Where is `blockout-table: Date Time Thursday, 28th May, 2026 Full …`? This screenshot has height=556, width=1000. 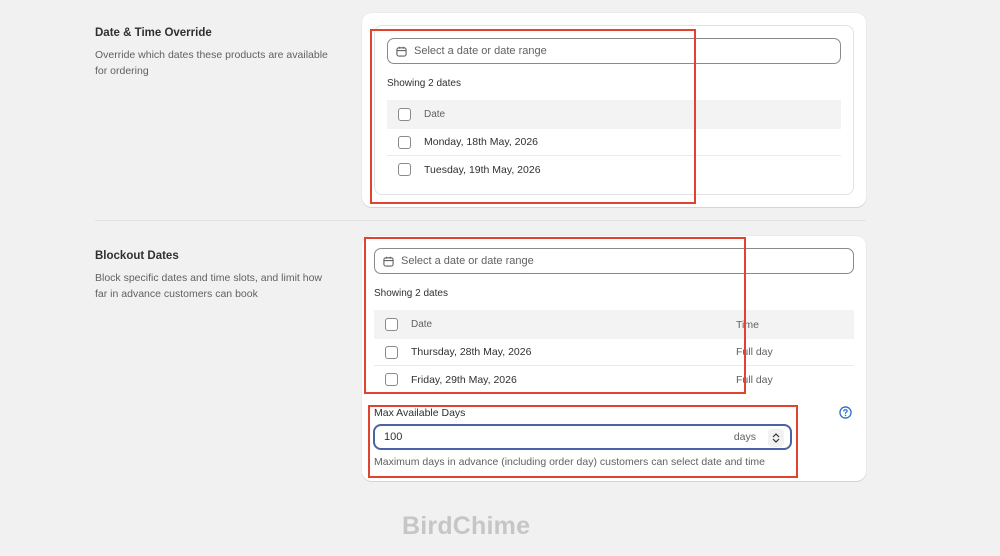
blockout-table: Date Time Thursday, 28th May, 2026 Full … is located at coordinates (614, 352).